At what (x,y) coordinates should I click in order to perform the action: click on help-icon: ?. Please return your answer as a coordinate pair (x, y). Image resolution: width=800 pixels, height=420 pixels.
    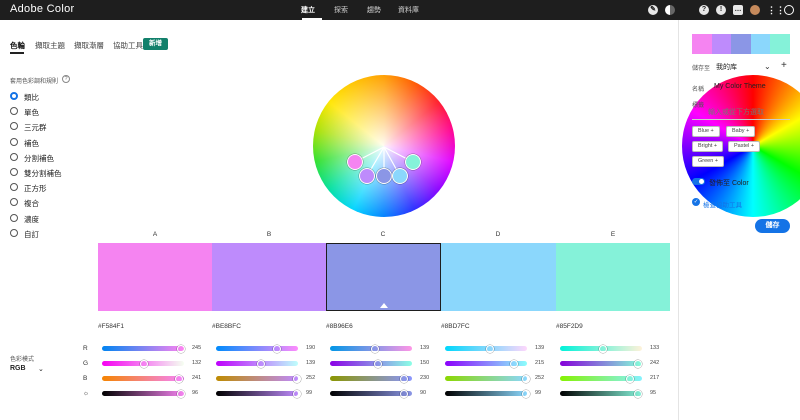
    Looking at the image, I should click on (704, 10).